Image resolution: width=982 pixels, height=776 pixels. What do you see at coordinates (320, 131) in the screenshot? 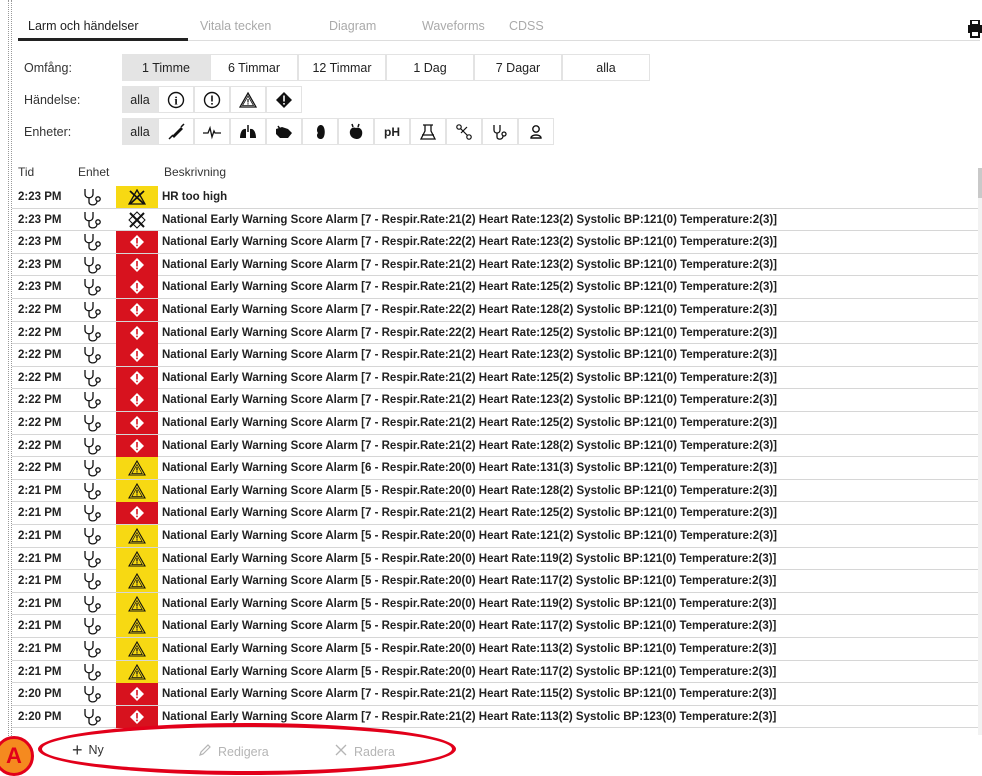
I see `kidney-icon` at bounding box center [320, 131].